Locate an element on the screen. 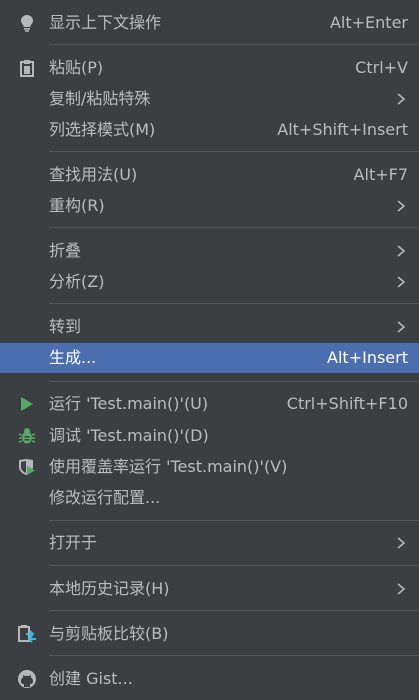 The image size is (419, 700). lightbulb-icon is located at coordinates (27, 23).